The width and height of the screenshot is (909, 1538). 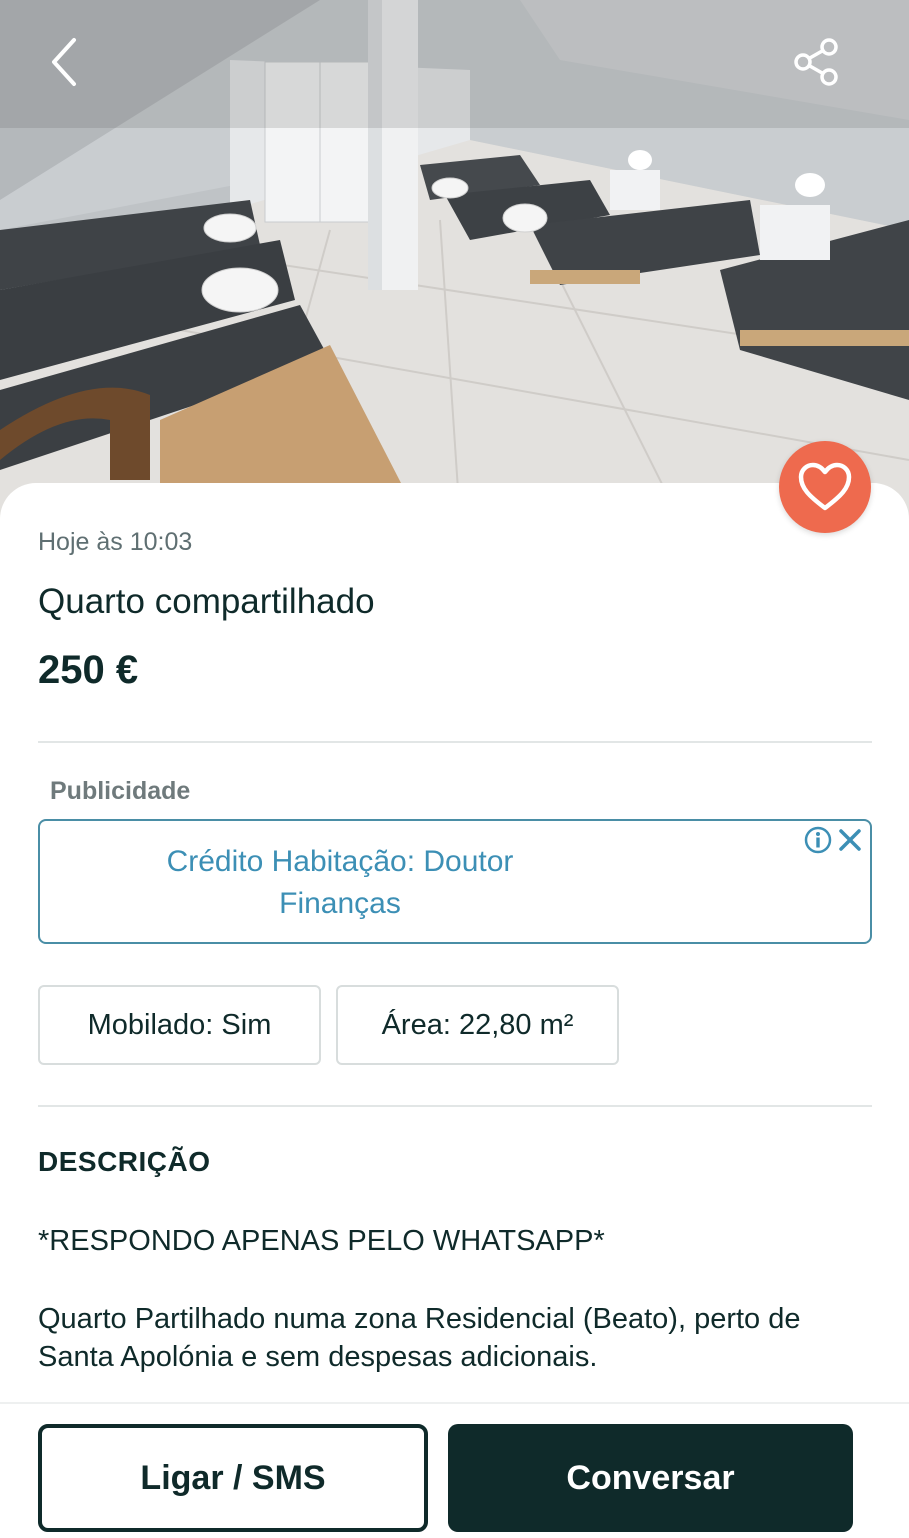 I want to click on ad-label: Publicidade, so click(x=120, y=791).